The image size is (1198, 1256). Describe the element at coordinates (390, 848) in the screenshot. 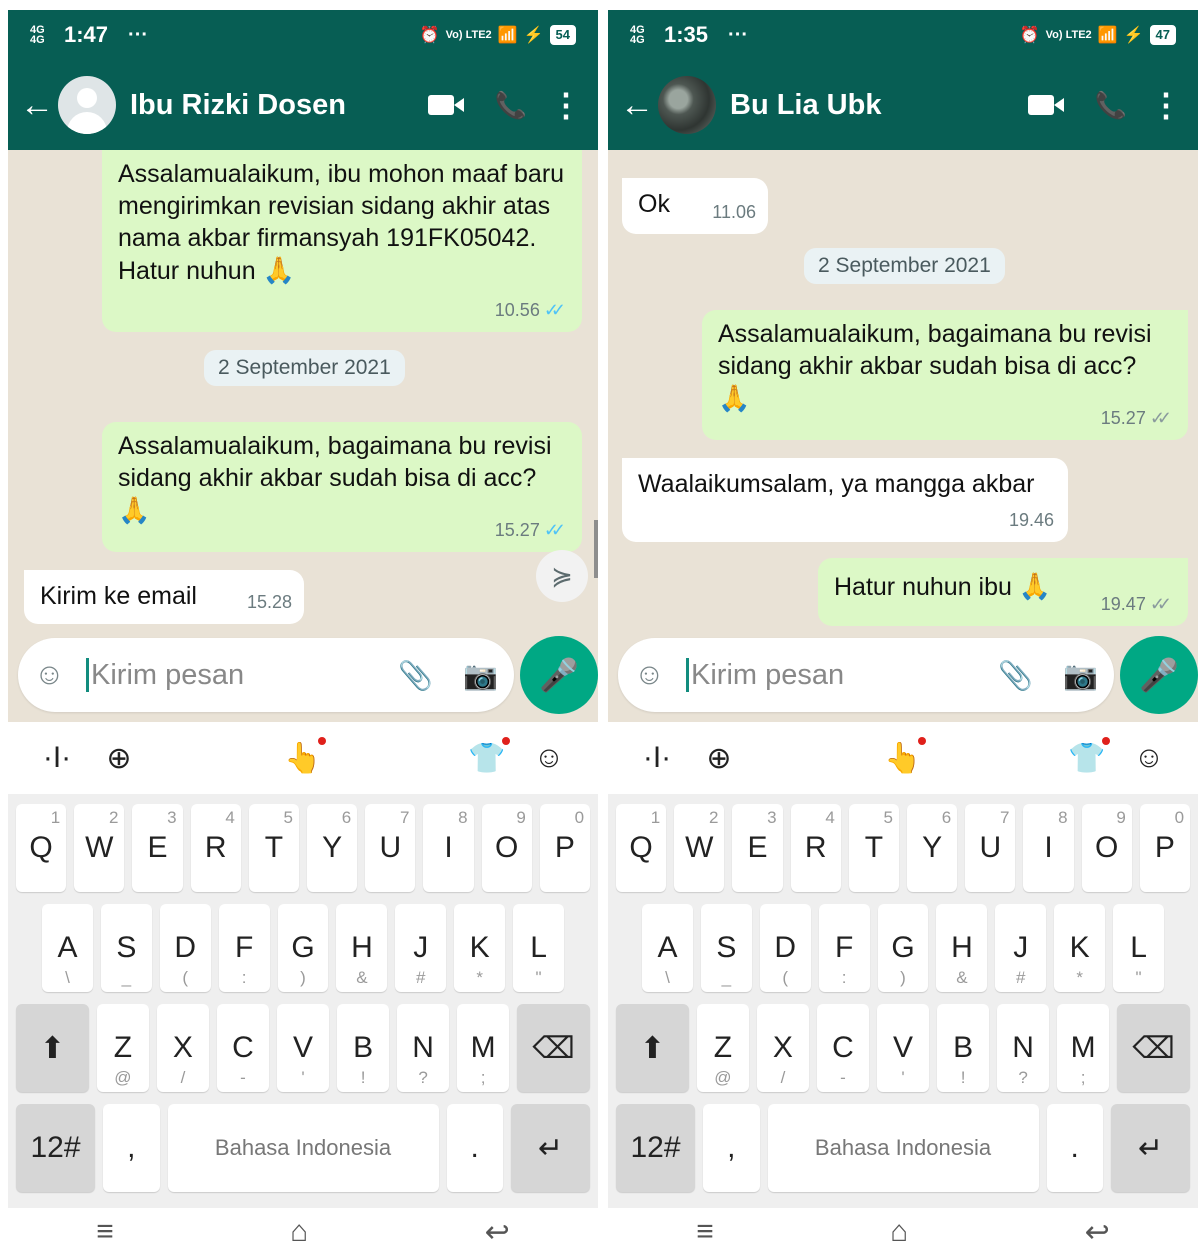

I see `key-u: U7` at that location.